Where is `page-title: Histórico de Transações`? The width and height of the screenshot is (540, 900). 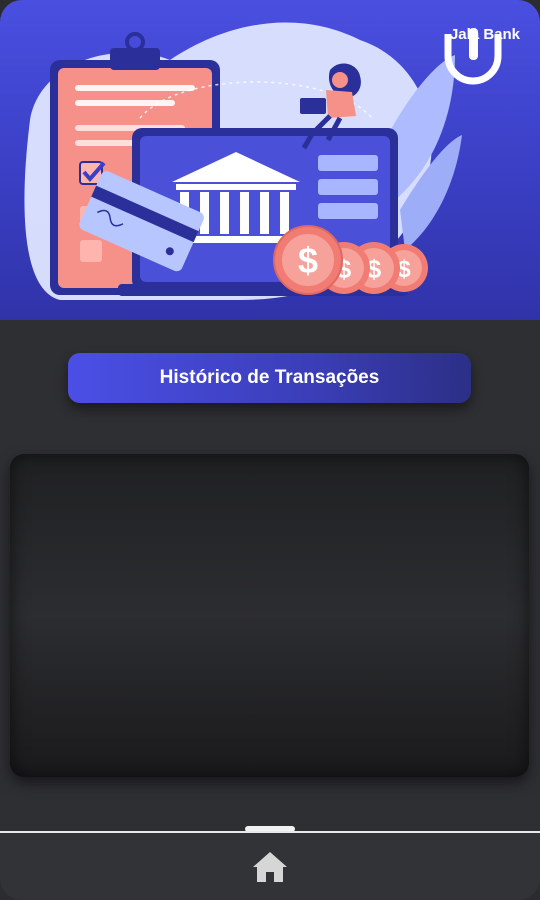 page-title: Histórico de Transações is located at coordinates (269, 377).